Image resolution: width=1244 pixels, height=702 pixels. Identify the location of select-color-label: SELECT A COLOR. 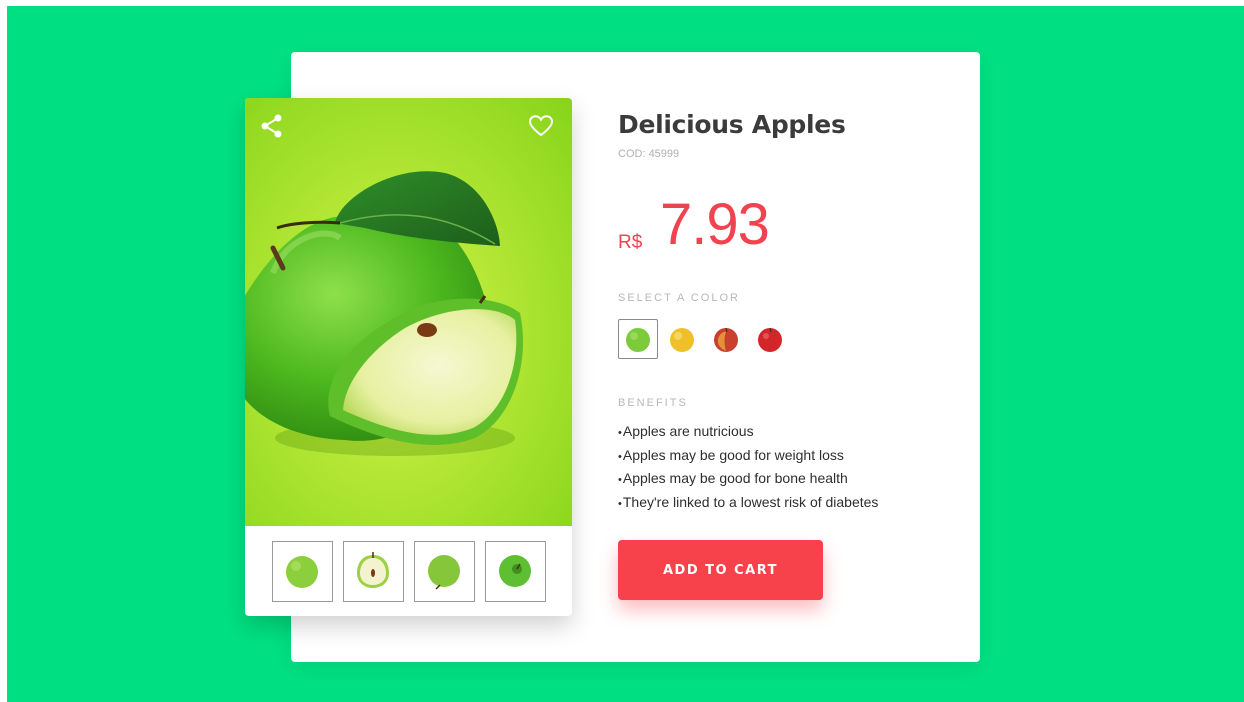
(679, 298).